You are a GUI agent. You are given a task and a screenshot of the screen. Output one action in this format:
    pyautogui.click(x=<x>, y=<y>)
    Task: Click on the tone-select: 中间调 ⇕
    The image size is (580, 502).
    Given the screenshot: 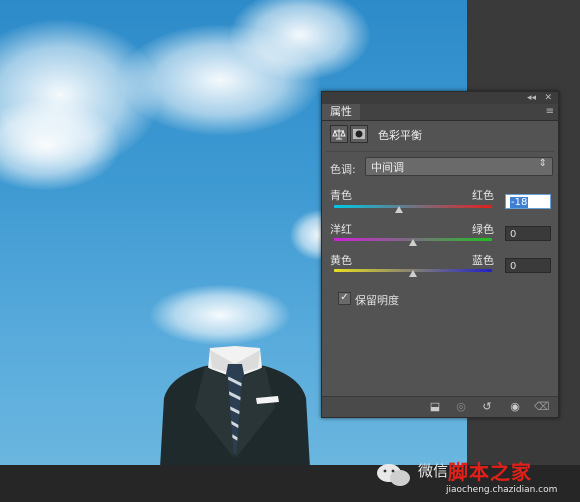 What is the action you would take?
    pyautogui.click(x=459, y=166)
    